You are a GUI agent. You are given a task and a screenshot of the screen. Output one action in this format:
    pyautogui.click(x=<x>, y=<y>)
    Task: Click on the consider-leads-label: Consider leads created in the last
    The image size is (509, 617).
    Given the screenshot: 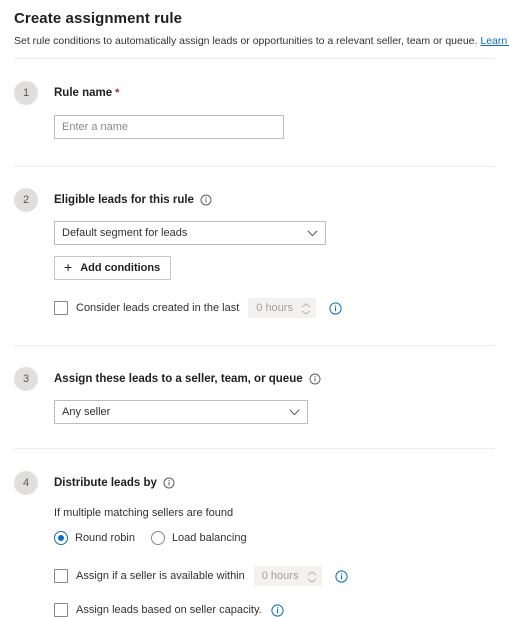 What is the action you would take?
    pyautogui.click(x=158, y=308)
    